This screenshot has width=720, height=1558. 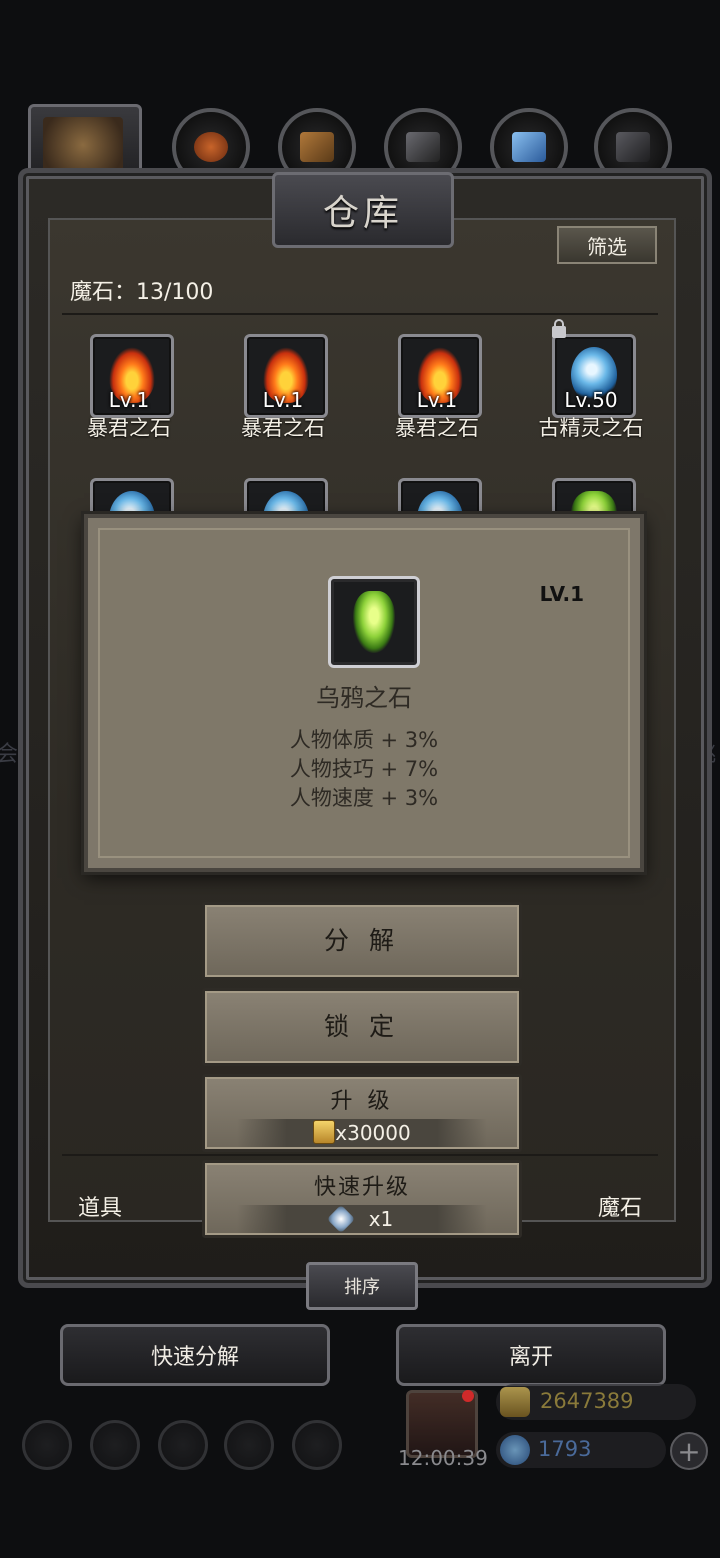 What do you see at coordinates (362, 1101) in the screenshot?
I see `upgrade-label: 升 级` at bounding box center [362, 1101].